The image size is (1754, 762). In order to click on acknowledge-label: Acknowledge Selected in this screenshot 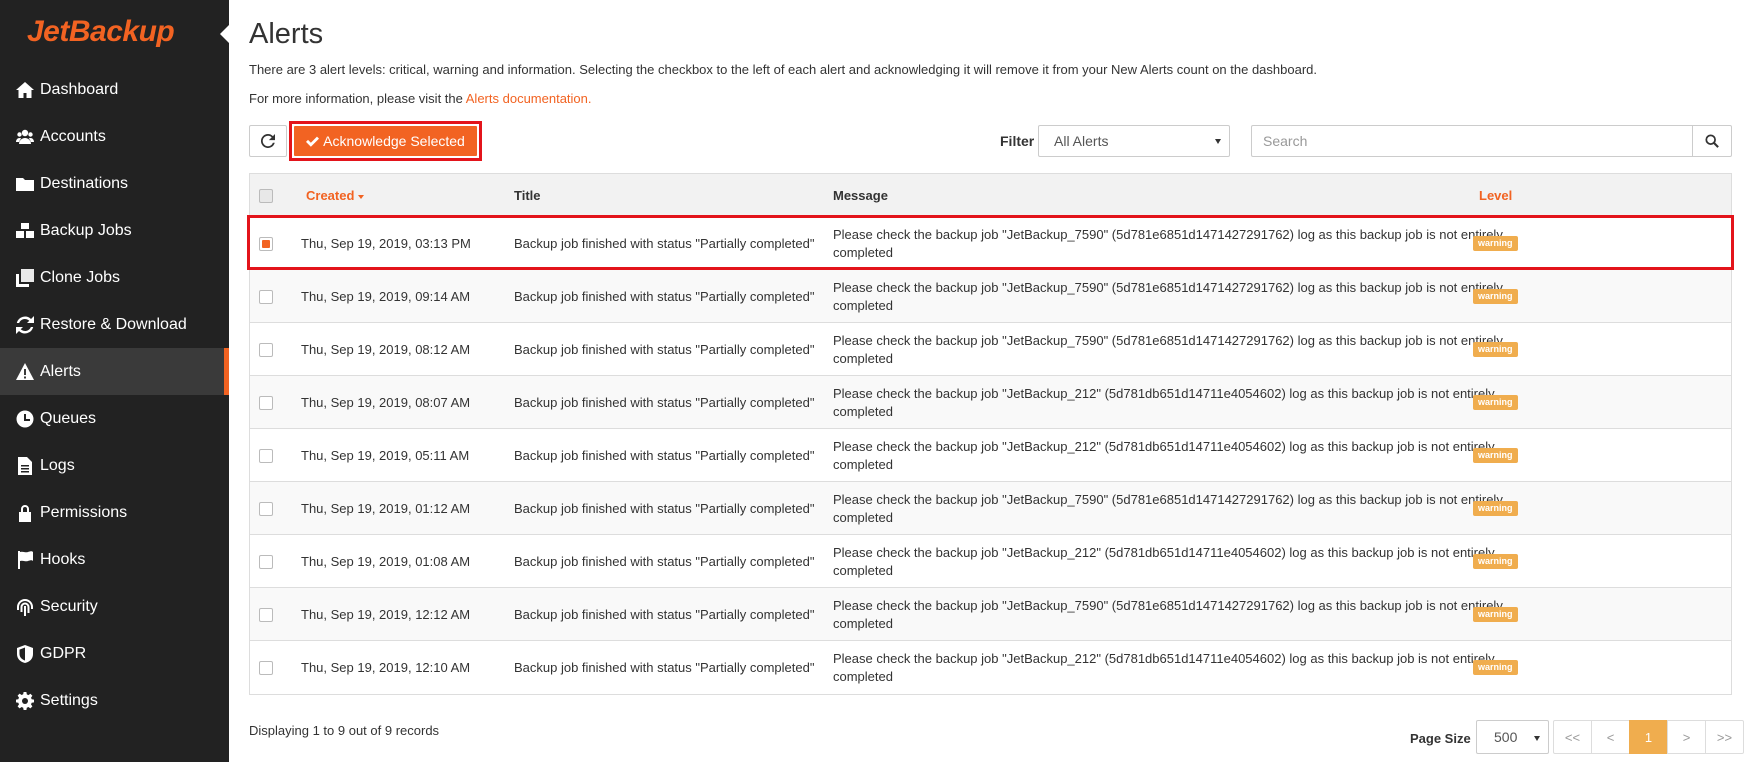, I will do `click(394, 141)`.